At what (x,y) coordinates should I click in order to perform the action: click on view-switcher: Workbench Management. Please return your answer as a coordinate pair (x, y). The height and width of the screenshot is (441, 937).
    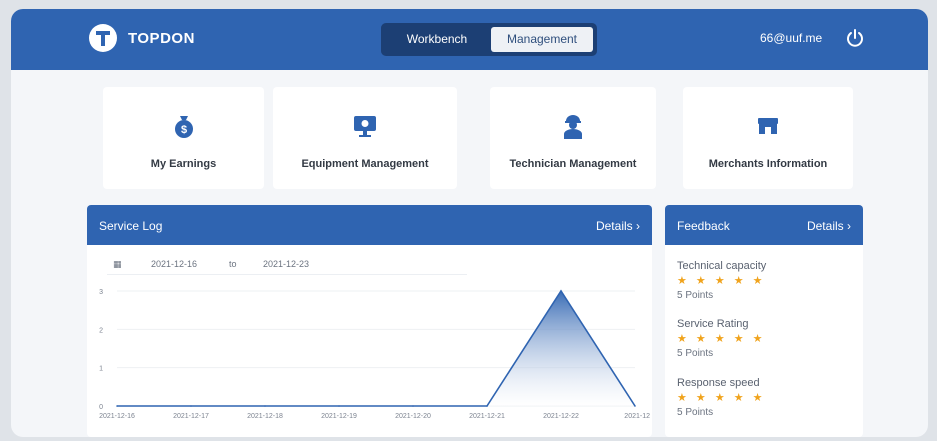
    Looking at the image, I should click on (489, 39).